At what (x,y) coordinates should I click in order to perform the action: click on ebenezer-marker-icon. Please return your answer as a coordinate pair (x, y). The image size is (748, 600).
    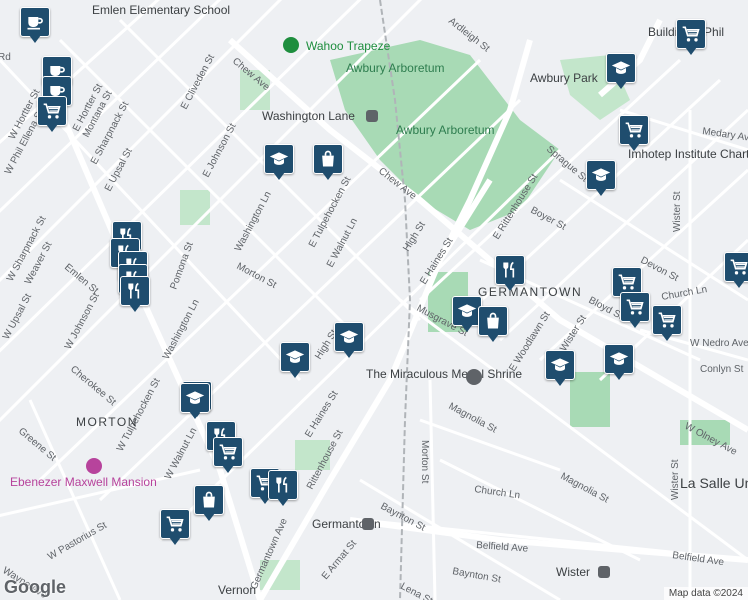
    Looking at the image, I should click on (94, 466).